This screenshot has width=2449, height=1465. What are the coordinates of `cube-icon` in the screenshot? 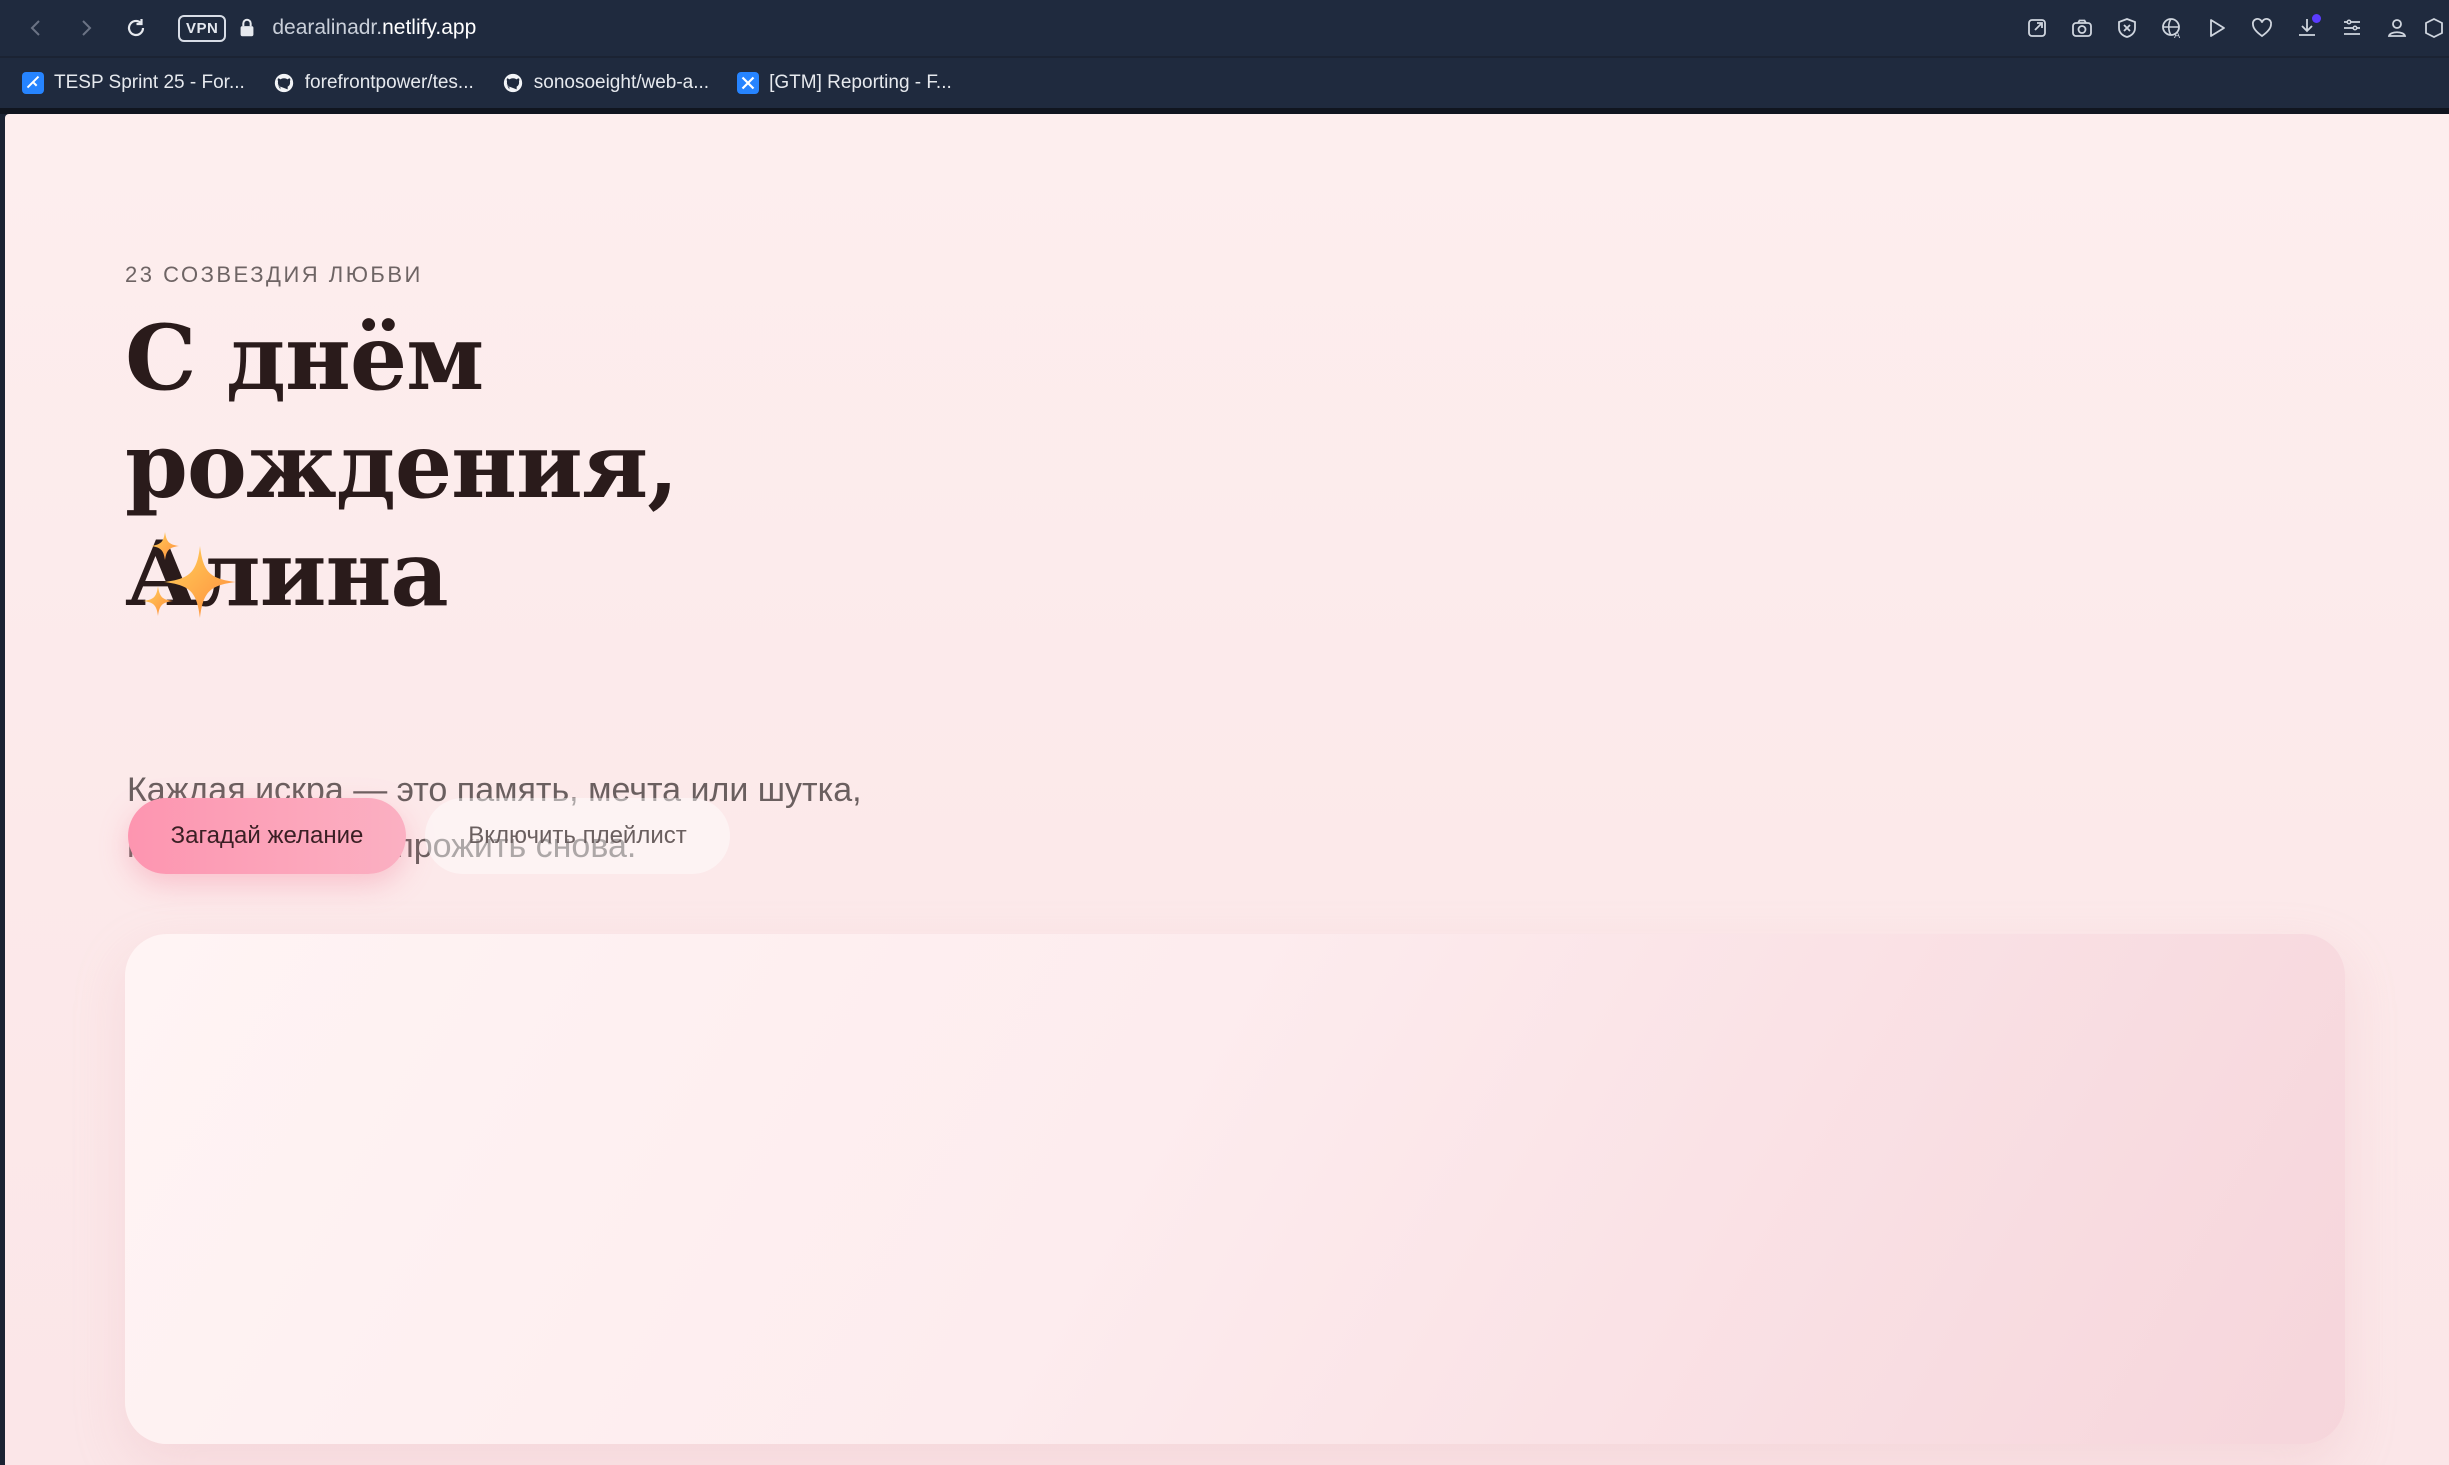 It's located at (2434, 28).